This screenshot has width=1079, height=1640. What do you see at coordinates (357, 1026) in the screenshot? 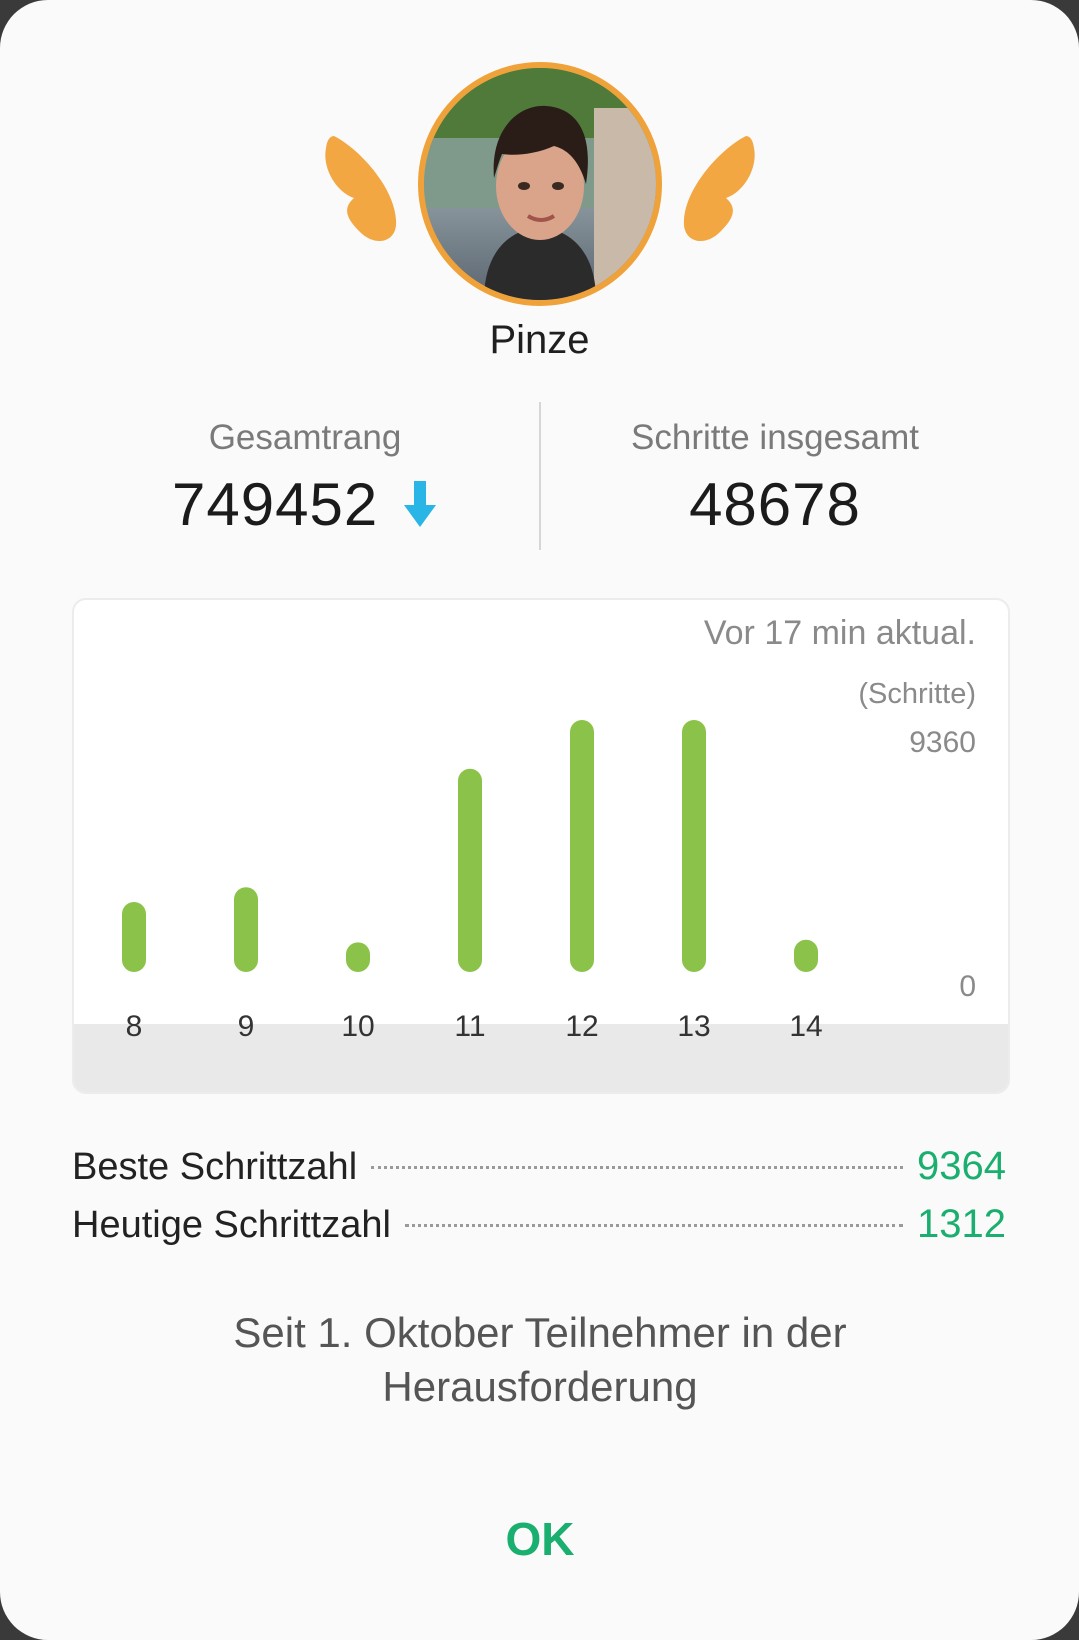
I see `x-tick-label: 10` at bounding box center [357, 1026].